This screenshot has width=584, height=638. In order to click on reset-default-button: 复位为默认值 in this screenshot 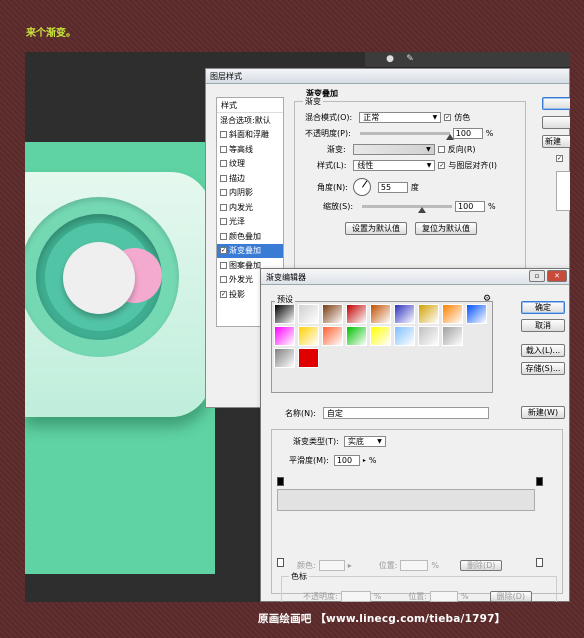, I will do `click(446, 228)`.